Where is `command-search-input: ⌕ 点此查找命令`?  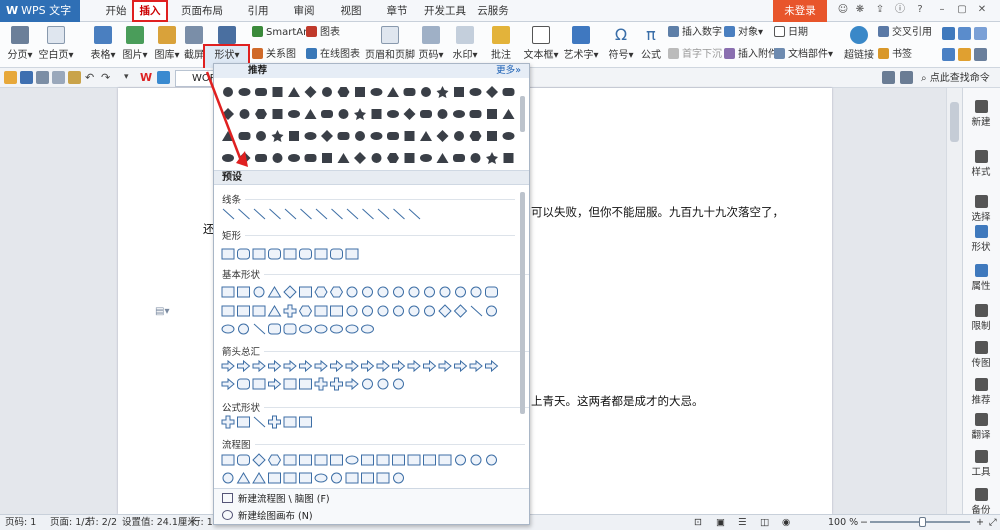 command-search-input: ⌕ 点此查找命令 is located at coordinates (959, 78).